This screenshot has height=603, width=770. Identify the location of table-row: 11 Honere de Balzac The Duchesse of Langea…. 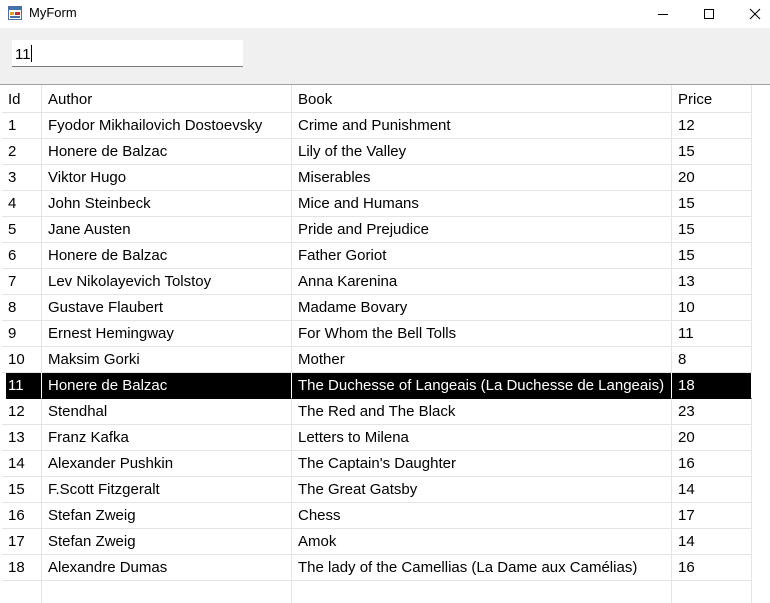
(385, 386).